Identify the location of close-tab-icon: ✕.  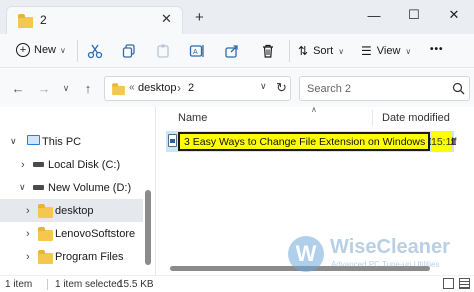
(166, 19).